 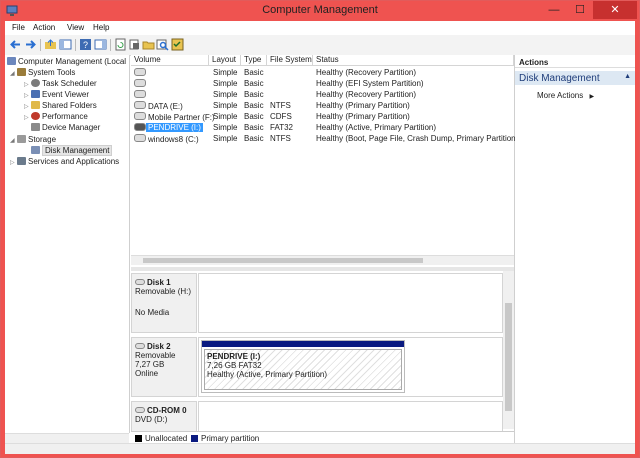 I want to click on more-actions-link: More Actions ▶, so click(x=565, y=95).